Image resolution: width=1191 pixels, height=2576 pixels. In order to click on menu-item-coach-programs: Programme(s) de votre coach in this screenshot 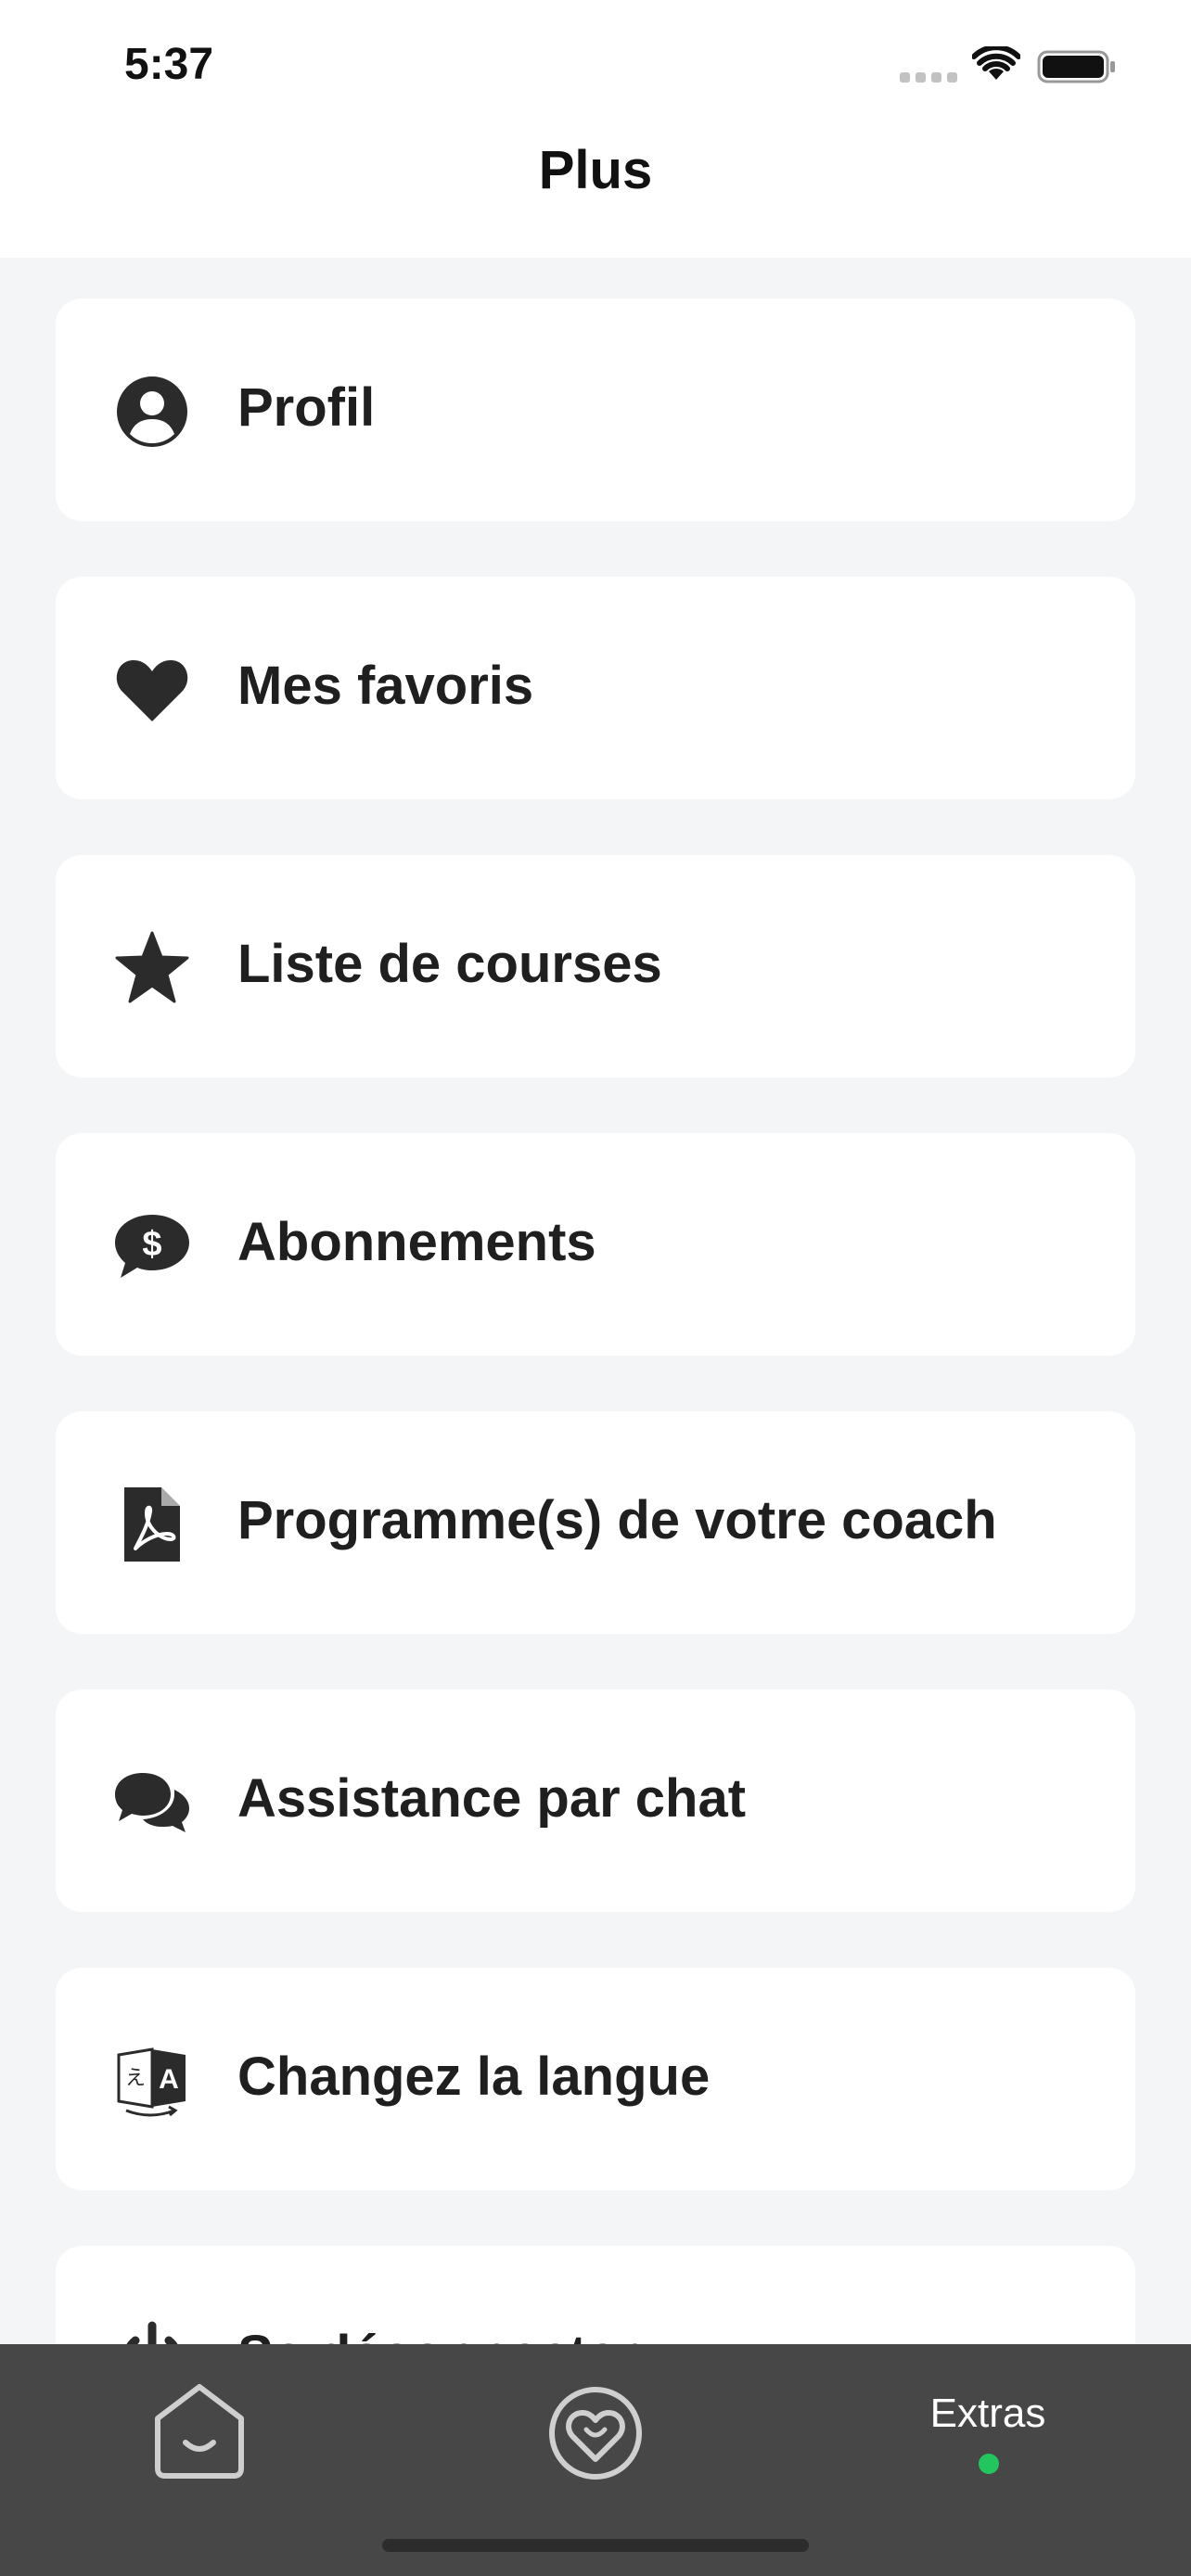, I will do `click(595, 1522)`.